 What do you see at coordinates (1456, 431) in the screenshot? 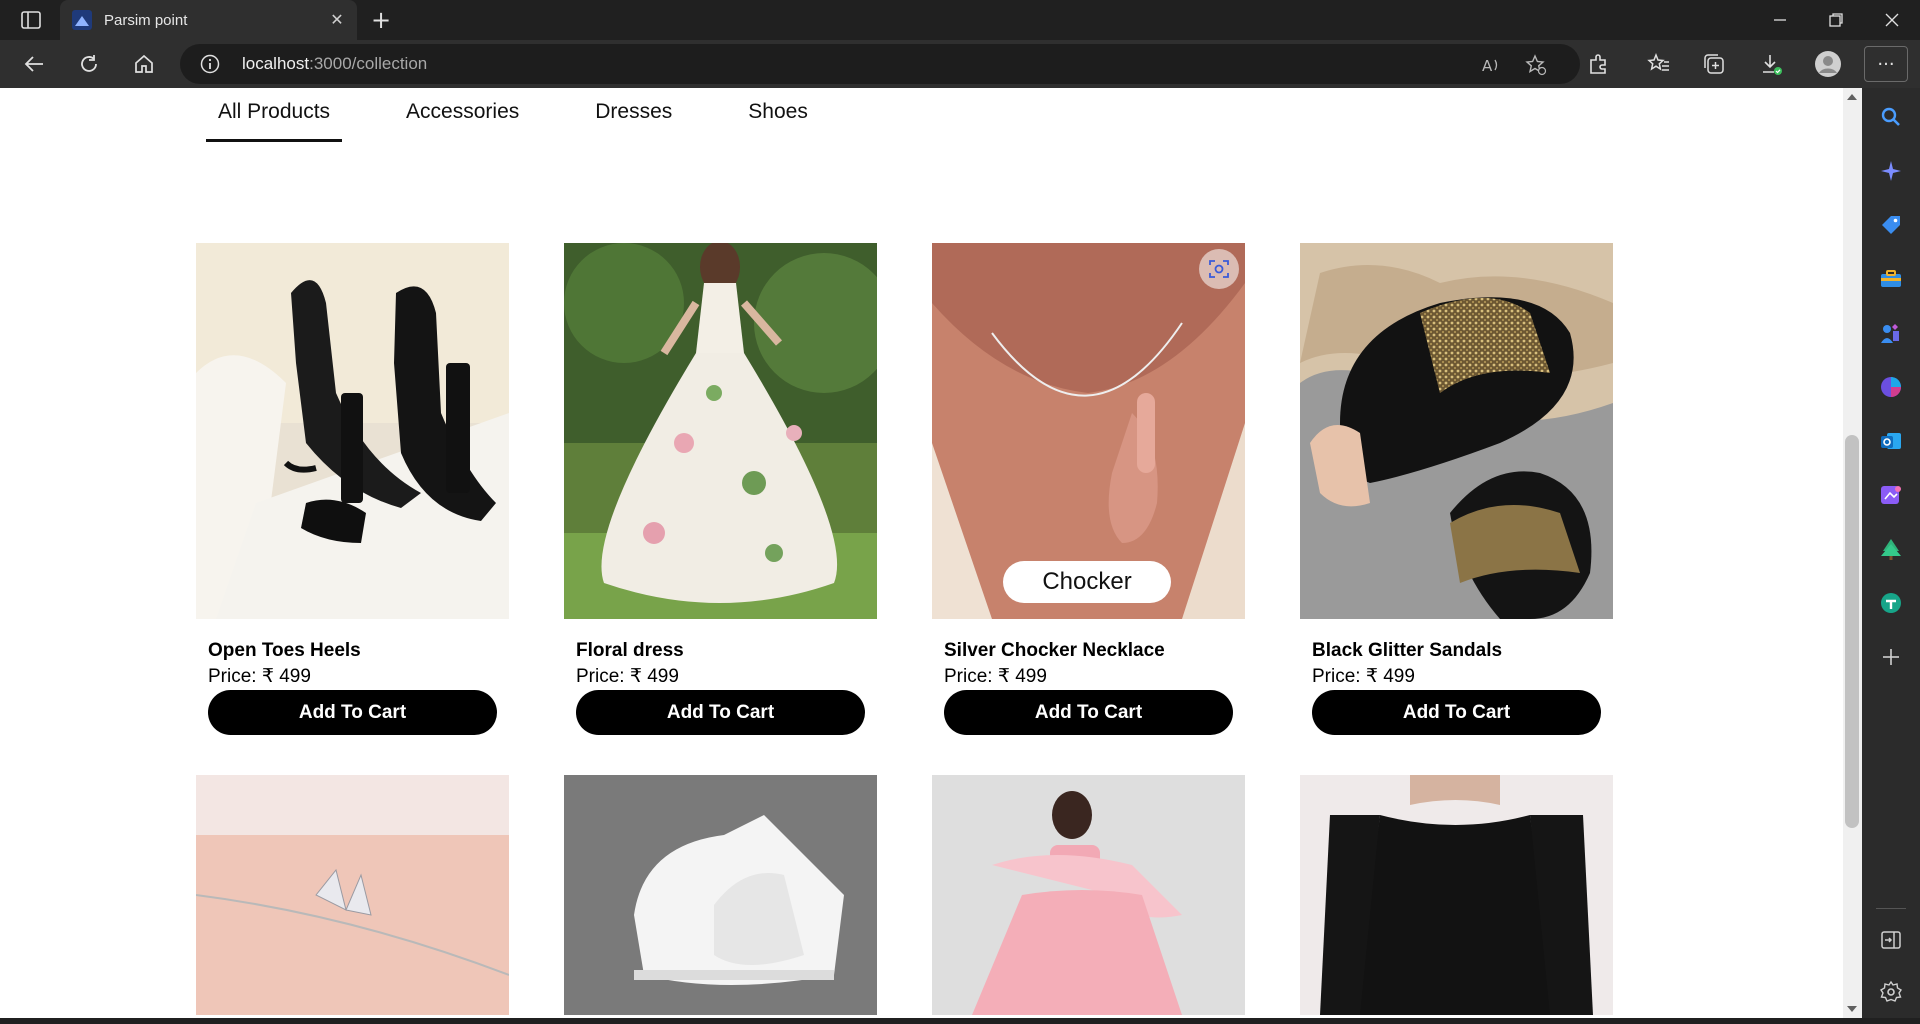
I see `product-image-sandals` at bounding box center [1456, 431].